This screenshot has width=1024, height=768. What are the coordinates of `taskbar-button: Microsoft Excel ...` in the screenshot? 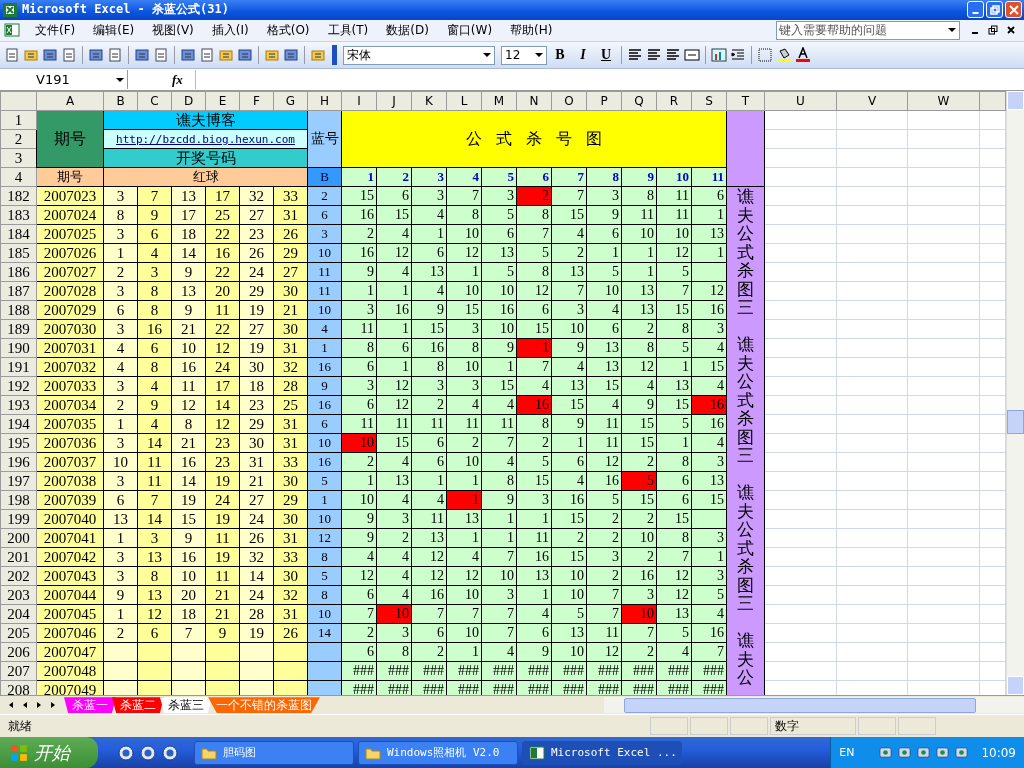 It's located at (602, 752).